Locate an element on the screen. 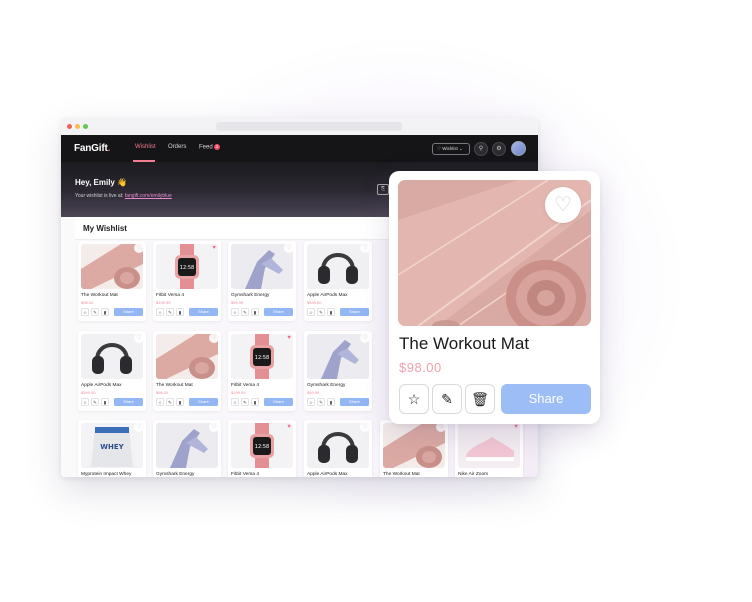 Image resolution: width=752 pixels, height=602 pixels. product-card: WHEY♡Myprotein Impact Whey☆✎▮Share is located at coordinates (112, 448).